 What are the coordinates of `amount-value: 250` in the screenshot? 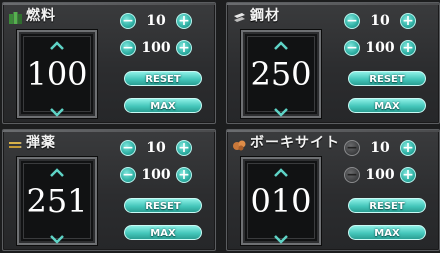 It's located at (281, 74).